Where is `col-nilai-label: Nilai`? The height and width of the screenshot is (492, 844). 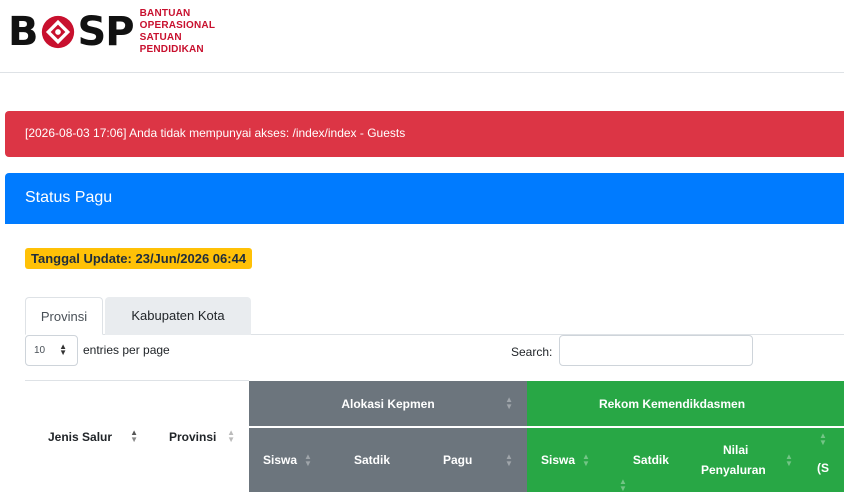
col-nilai-label: Nilai is located at coordinates (736, 450).